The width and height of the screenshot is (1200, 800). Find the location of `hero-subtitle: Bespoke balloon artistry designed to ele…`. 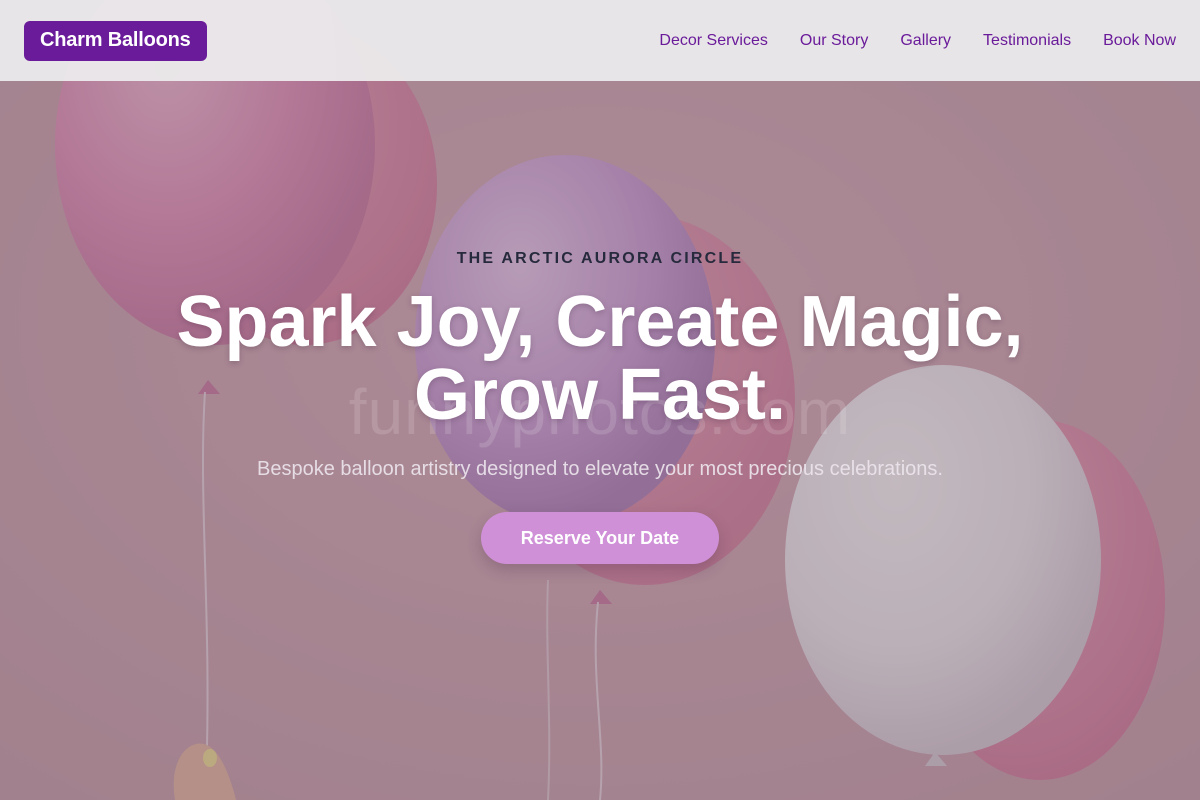

hero-subtitle: Bespoke balloon artistry designed to ele… is located at coordinates (600, 469).